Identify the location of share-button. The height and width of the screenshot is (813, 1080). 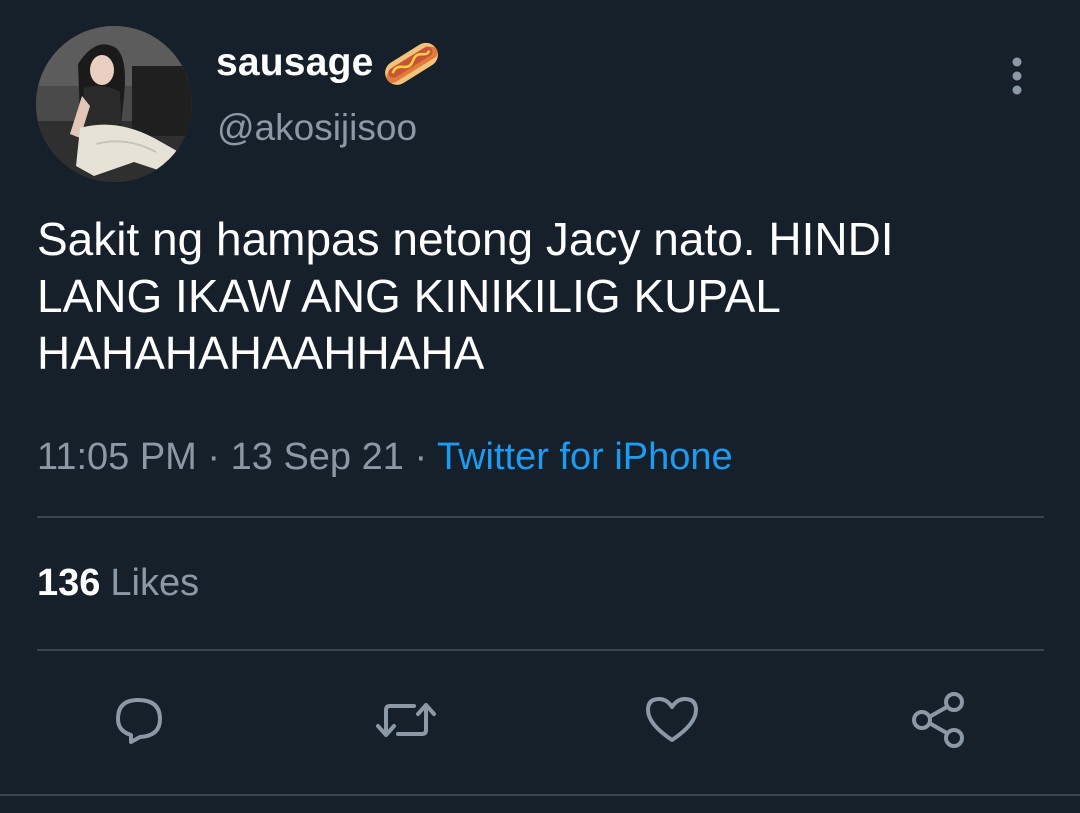
(938, 720).